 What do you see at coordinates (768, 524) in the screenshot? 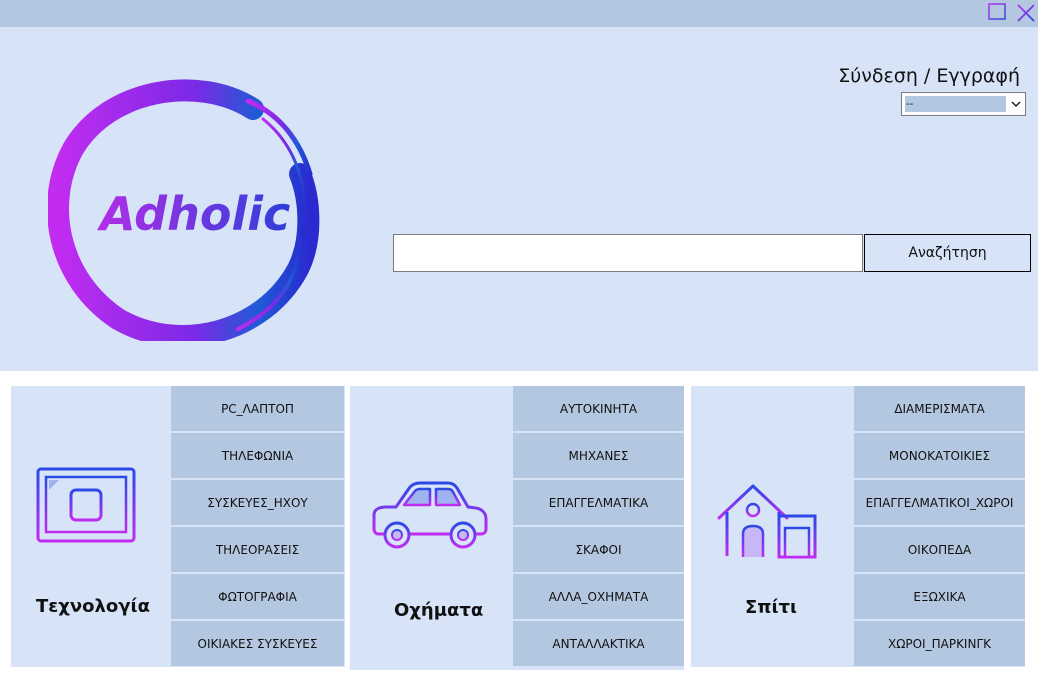
I see `house-icon` at bounding box center [768, 524].